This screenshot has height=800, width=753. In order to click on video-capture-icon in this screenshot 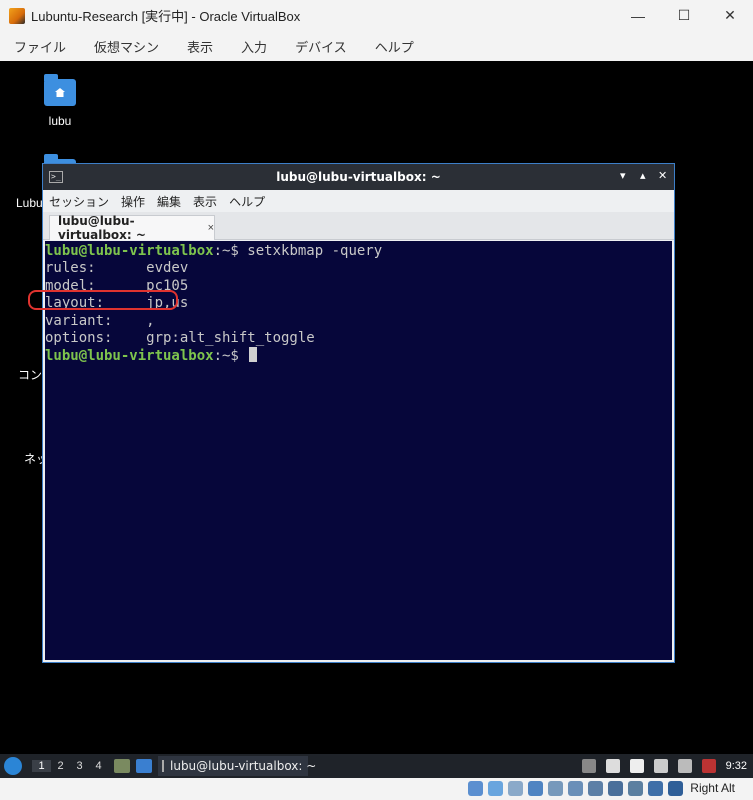, I will do `click(615, 788)`.